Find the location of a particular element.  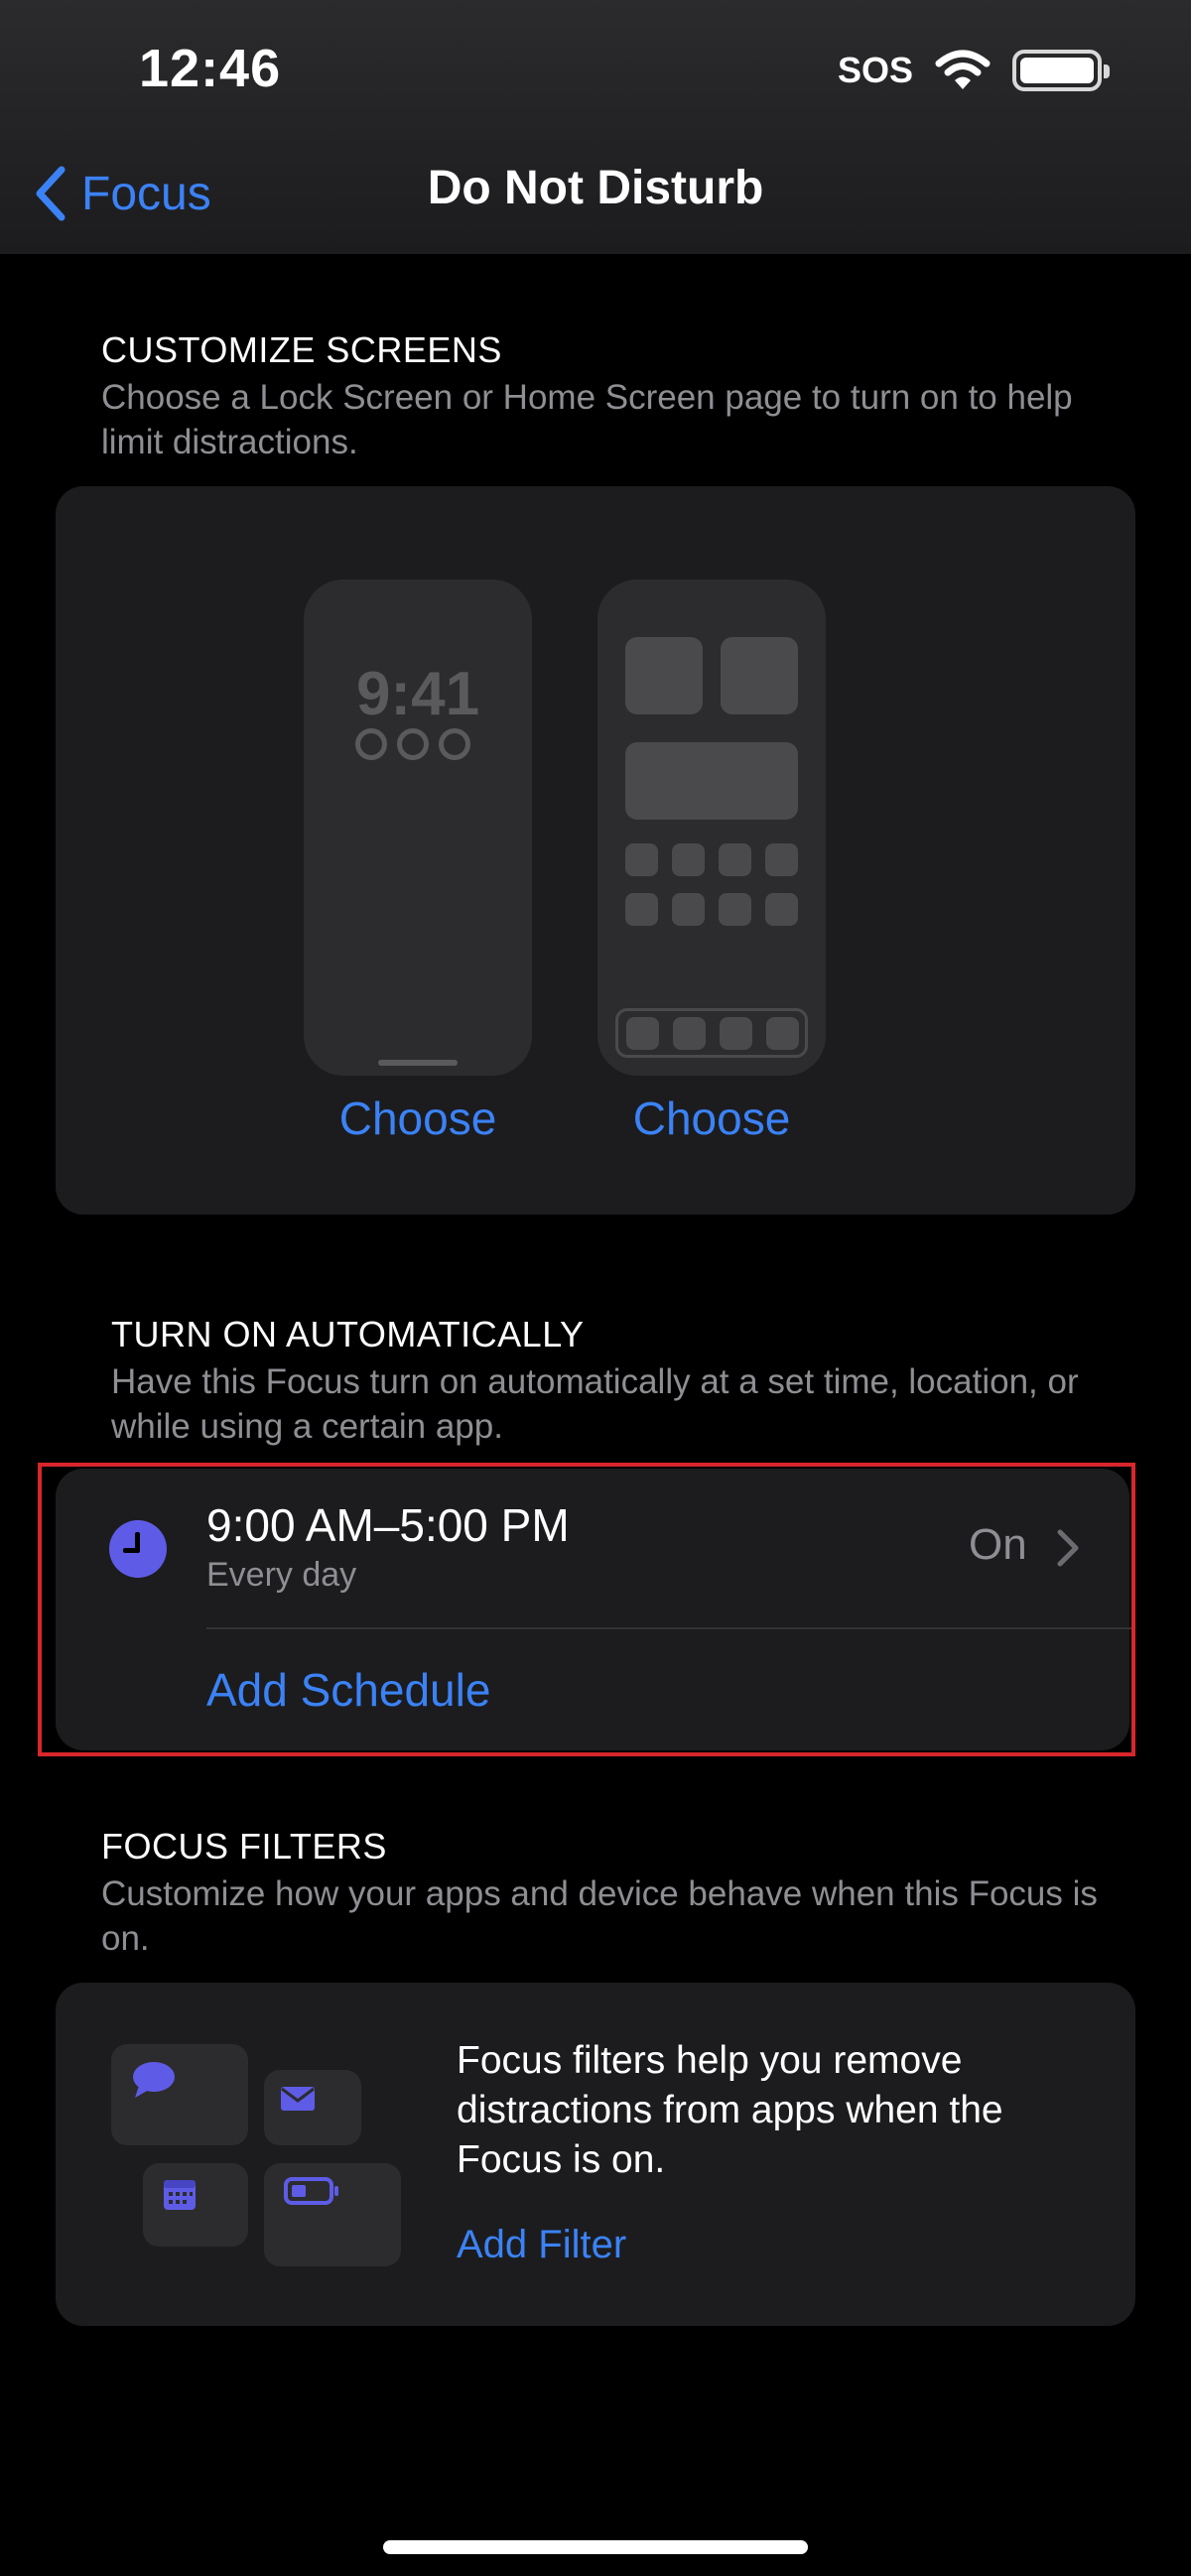

choose-home-screen-button: Choose is located at coordinates (712, 1119).